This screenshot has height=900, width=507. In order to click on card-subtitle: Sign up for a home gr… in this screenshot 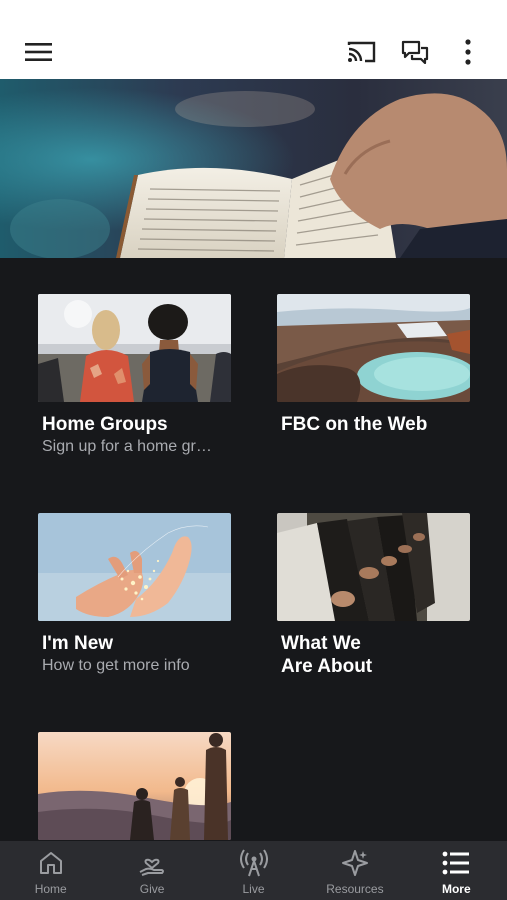, I will do `click(127, 446)`.